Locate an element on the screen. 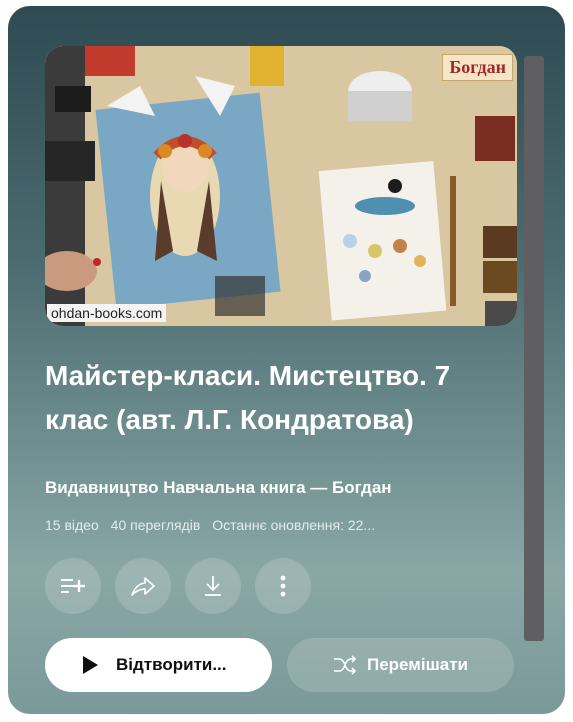 The image size is (573, 722). more-vert-icon is located at coordinates (283, 586).